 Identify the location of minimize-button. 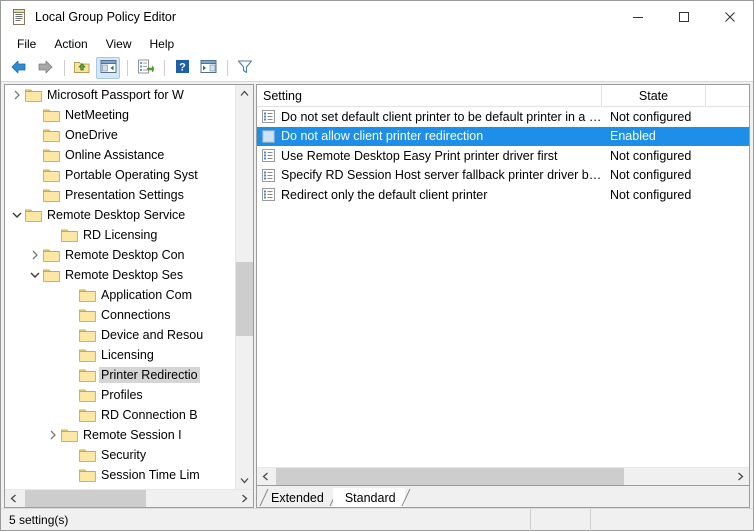
(638, 17).